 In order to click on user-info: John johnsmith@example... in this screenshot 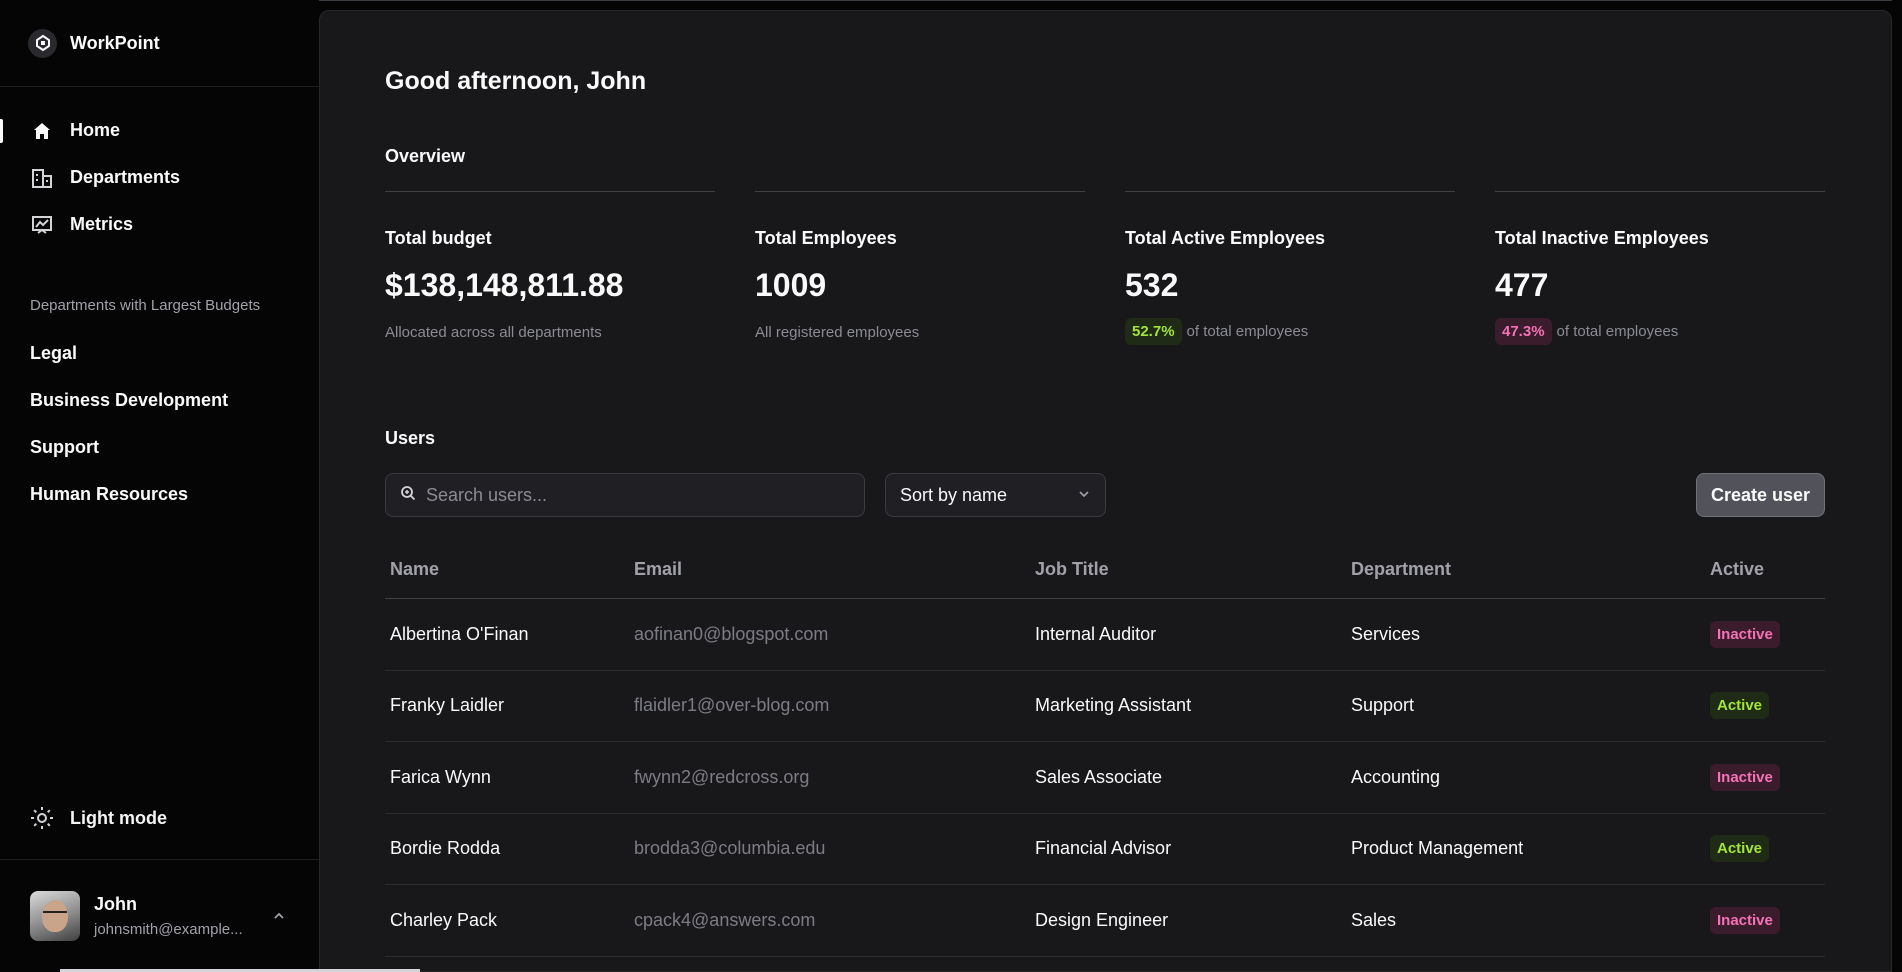, I will do `click(181, 916)`.